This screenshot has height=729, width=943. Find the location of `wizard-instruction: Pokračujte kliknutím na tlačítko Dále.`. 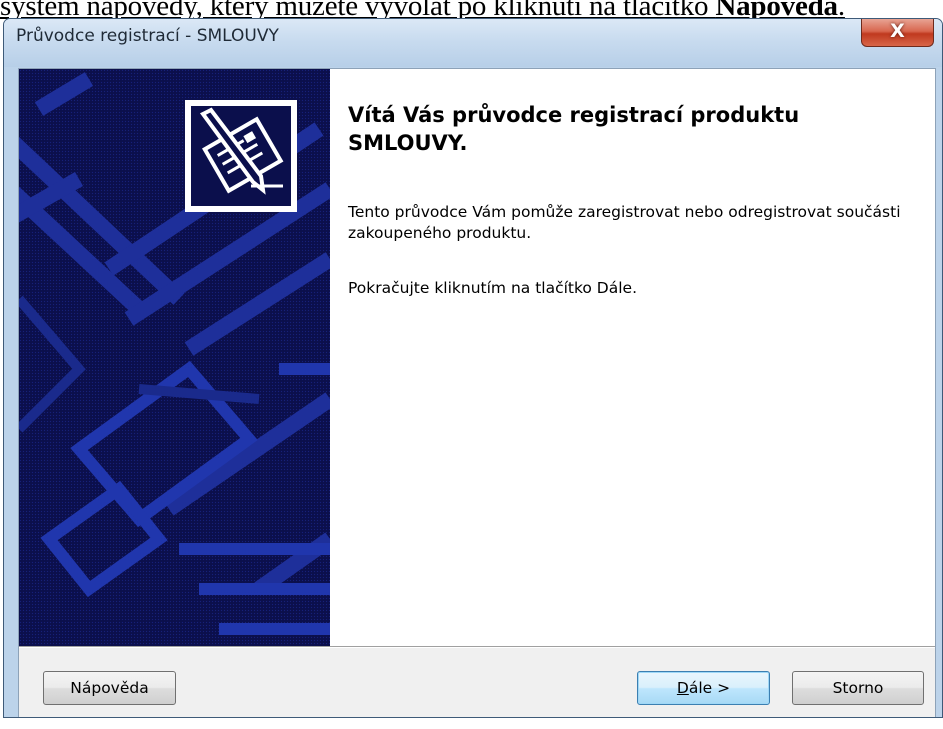

wizard-instruction: Pokračujte kliknutím na tlačítko Dále. is located at coordinates (493, 288).